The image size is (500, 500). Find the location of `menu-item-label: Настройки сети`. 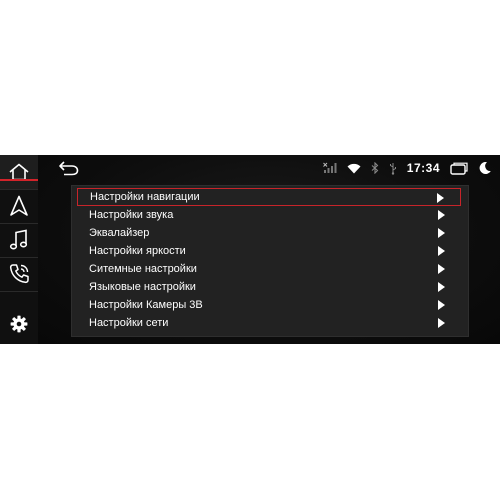

menu-item-label: Настройки сети is located at coordinates (129, 323).